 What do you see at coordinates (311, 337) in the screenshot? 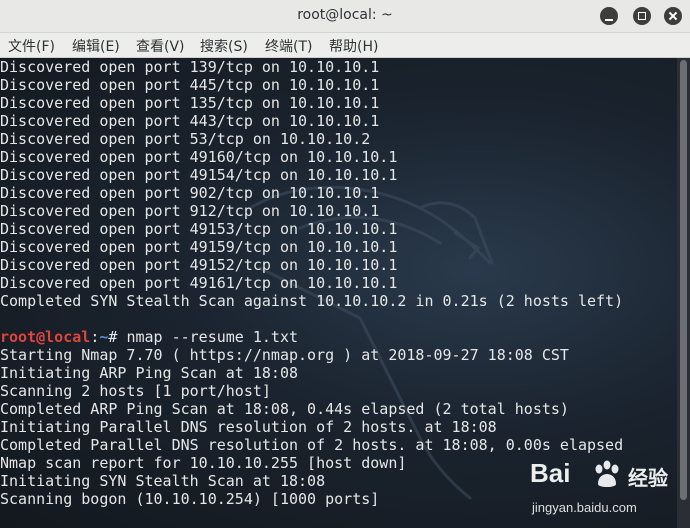
I see `prompt-line: root@local:~# nmap --resume 1.txt` at bounding box center [311, 337].